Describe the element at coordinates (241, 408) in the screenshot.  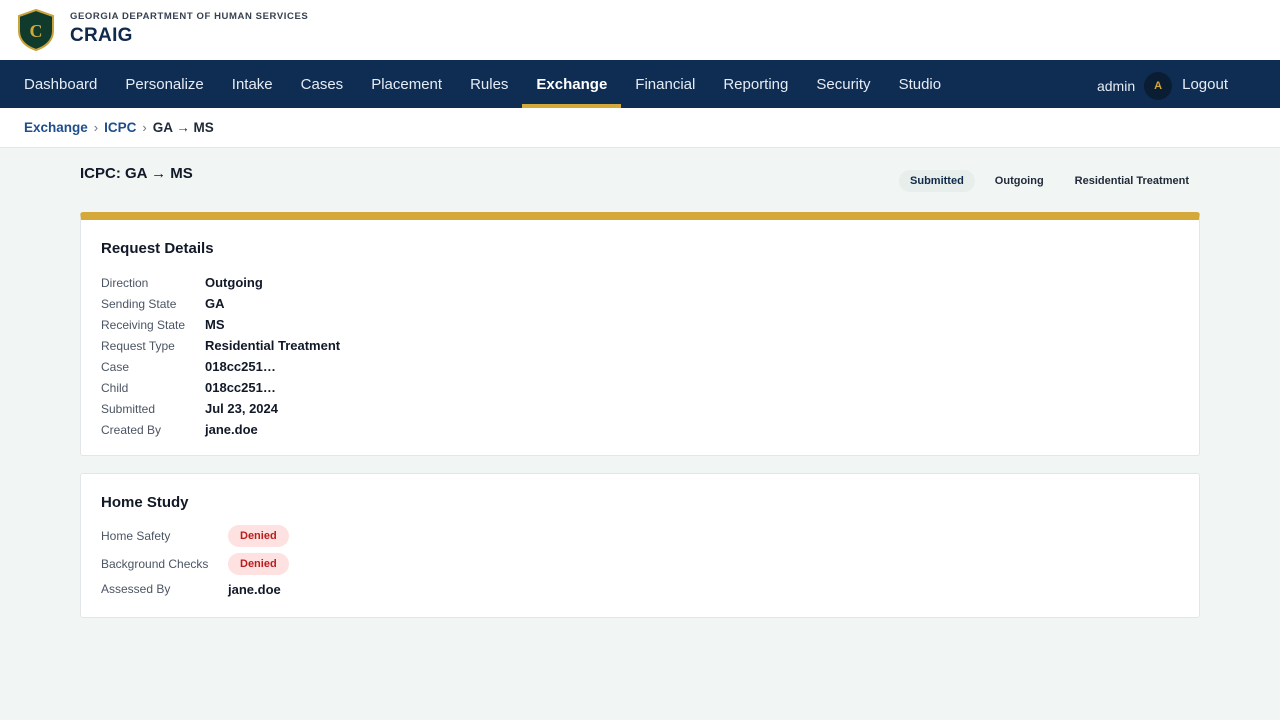
I see `detail-value: Jul 23, 2024` at that location.